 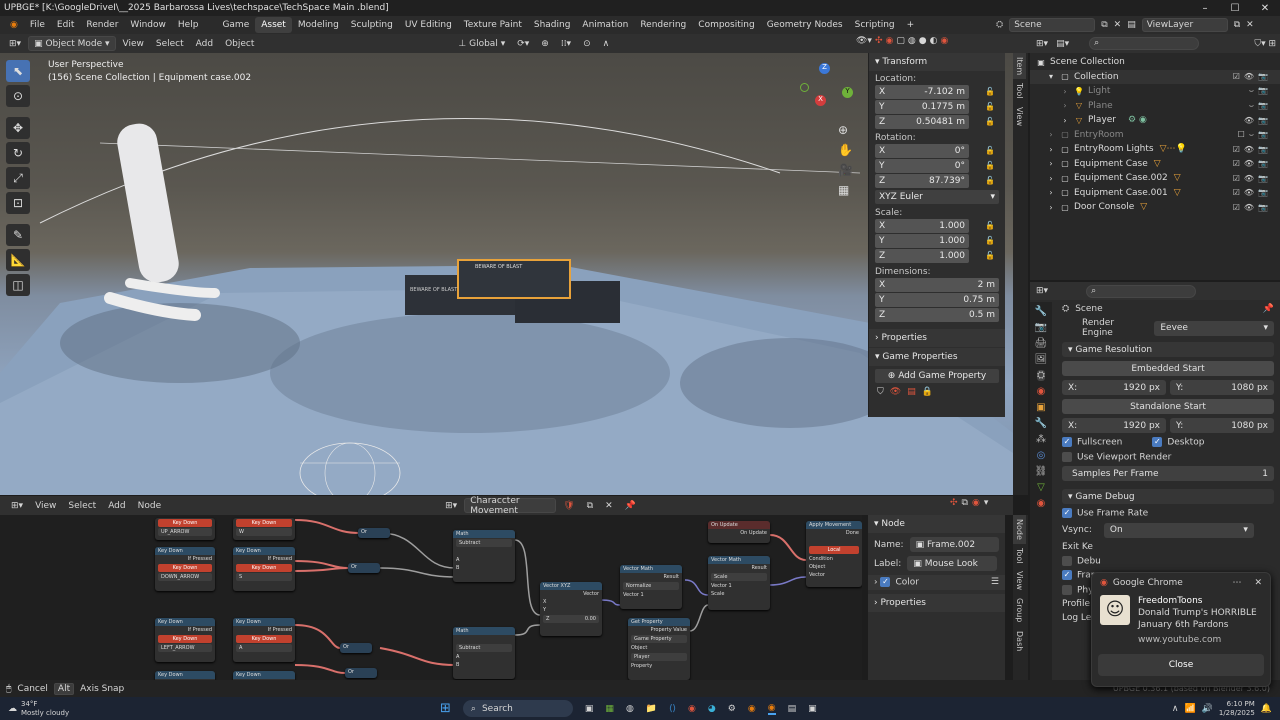 I want to click on menu-edit: Edit, so click(x=65, y=25).